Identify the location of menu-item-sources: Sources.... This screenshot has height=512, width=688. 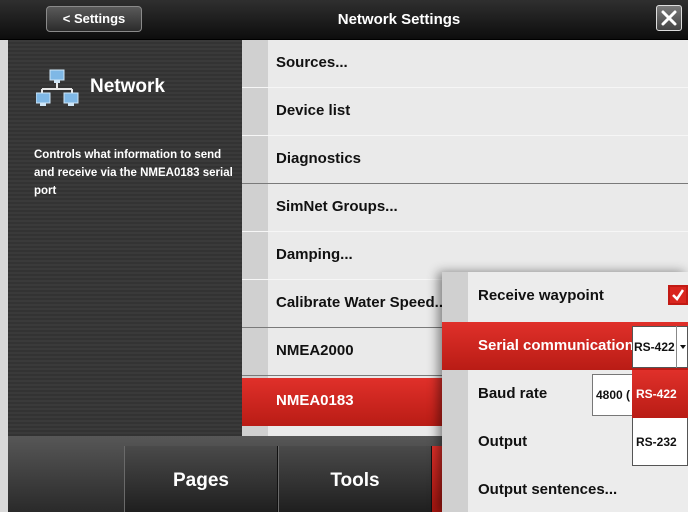
(465, 64).